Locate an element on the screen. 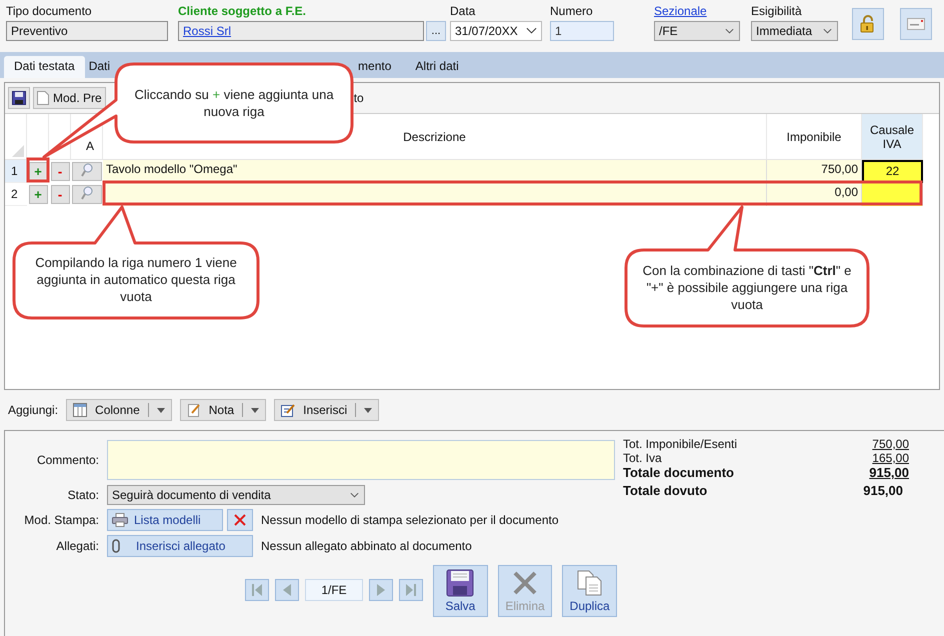 This screenshot has height=636, width=944. tab: Dati is located at coordinates (99, 67).